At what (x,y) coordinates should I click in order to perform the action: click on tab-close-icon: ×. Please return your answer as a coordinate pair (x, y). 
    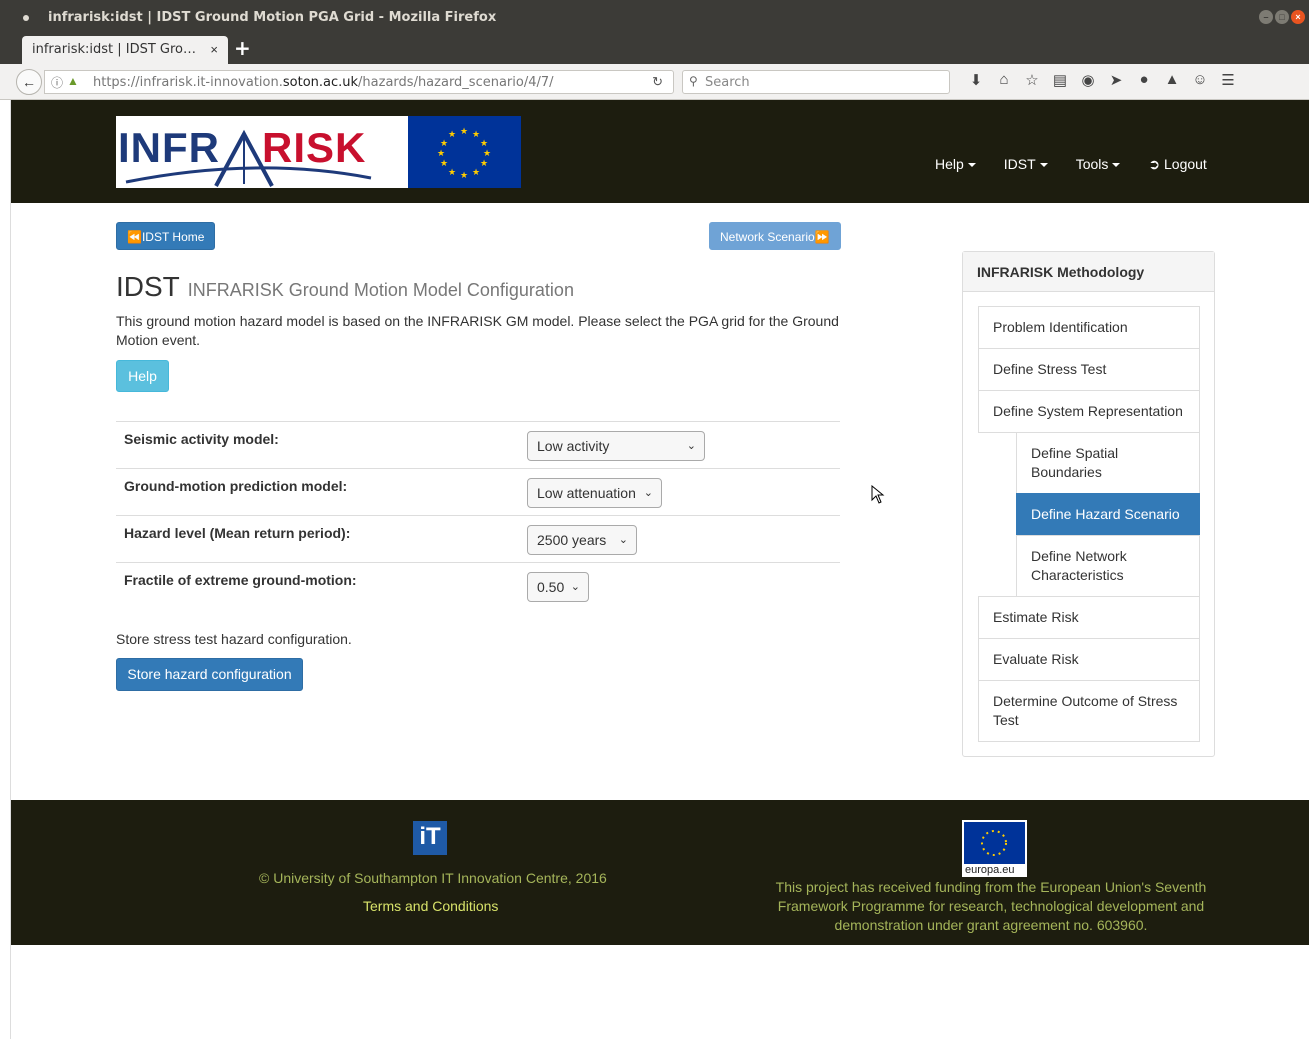
    Looking at the image, I should click on (214, 49).